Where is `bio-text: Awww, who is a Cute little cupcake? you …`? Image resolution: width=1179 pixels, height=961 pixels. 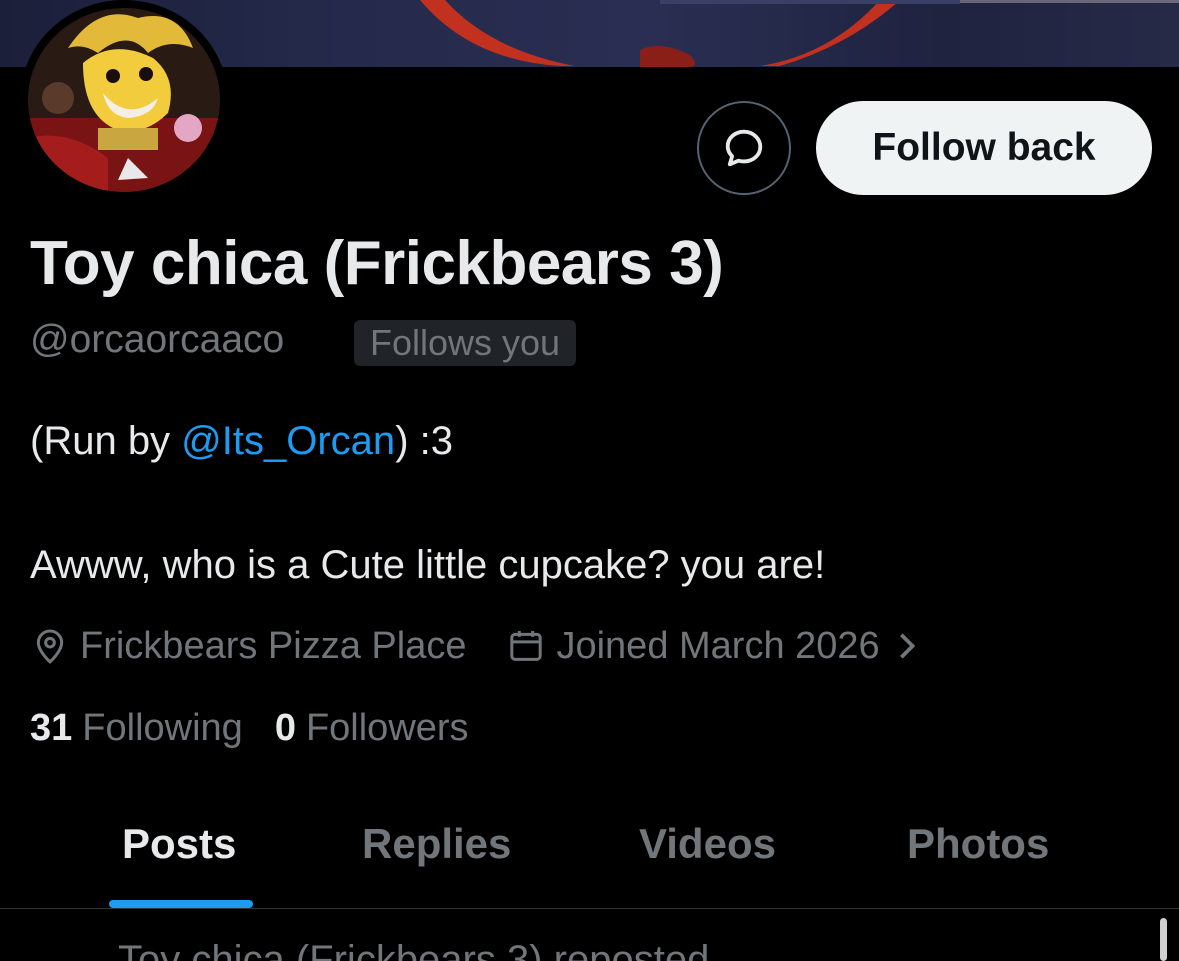
bio-text: Awww, who is a Cute little cupcake? you … is located at coordinates (428, 565).